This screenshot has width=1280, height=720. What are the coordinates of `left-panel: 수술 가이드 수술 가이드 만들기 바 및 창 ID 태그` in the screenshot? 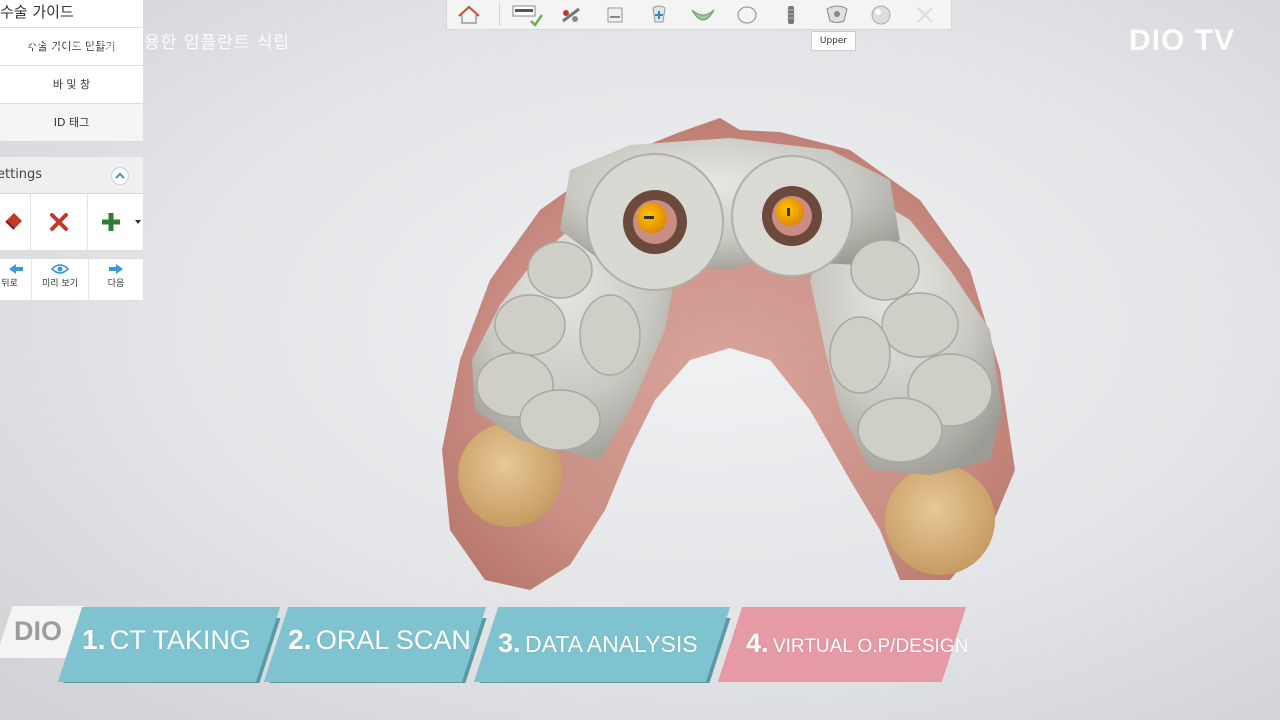 It's located at (71, 71).